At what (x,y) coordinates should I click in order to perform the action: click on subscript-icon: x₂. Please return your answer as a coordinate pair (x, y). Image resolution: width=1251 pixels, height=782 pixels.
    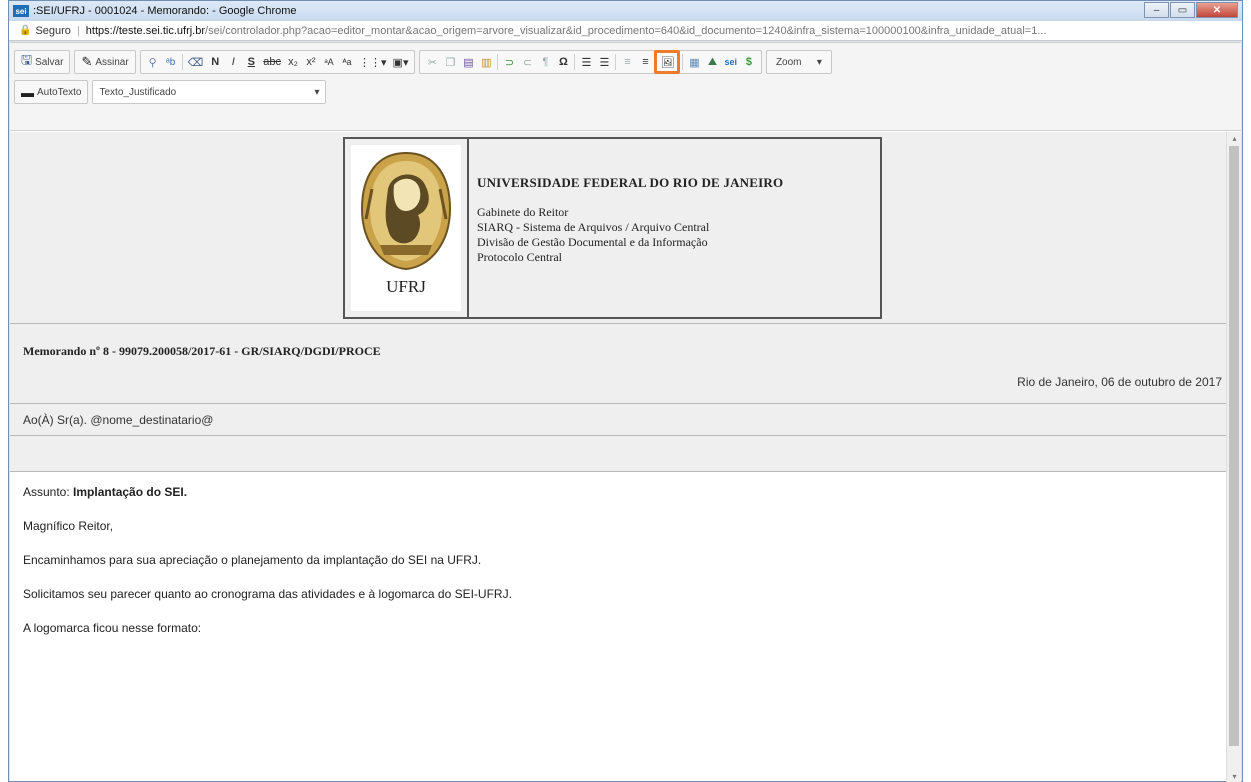
    Looking at the image, I should click on (293, 62).